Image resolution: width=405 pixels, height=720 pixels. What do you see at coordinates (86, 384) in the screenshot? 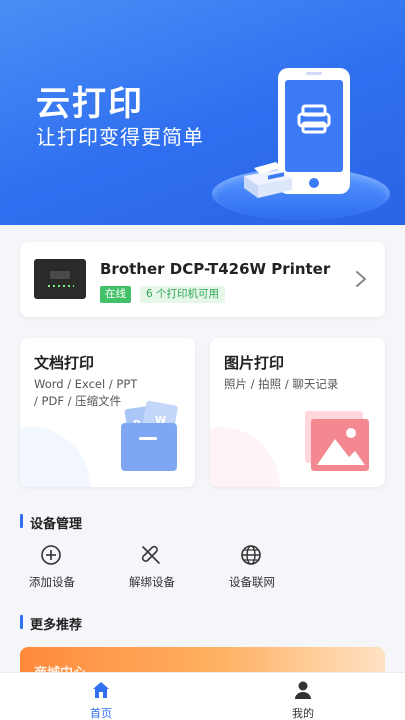
I see `document-print-desc-line1: Word / Excel / PPT` at bounding box center [86, 384].